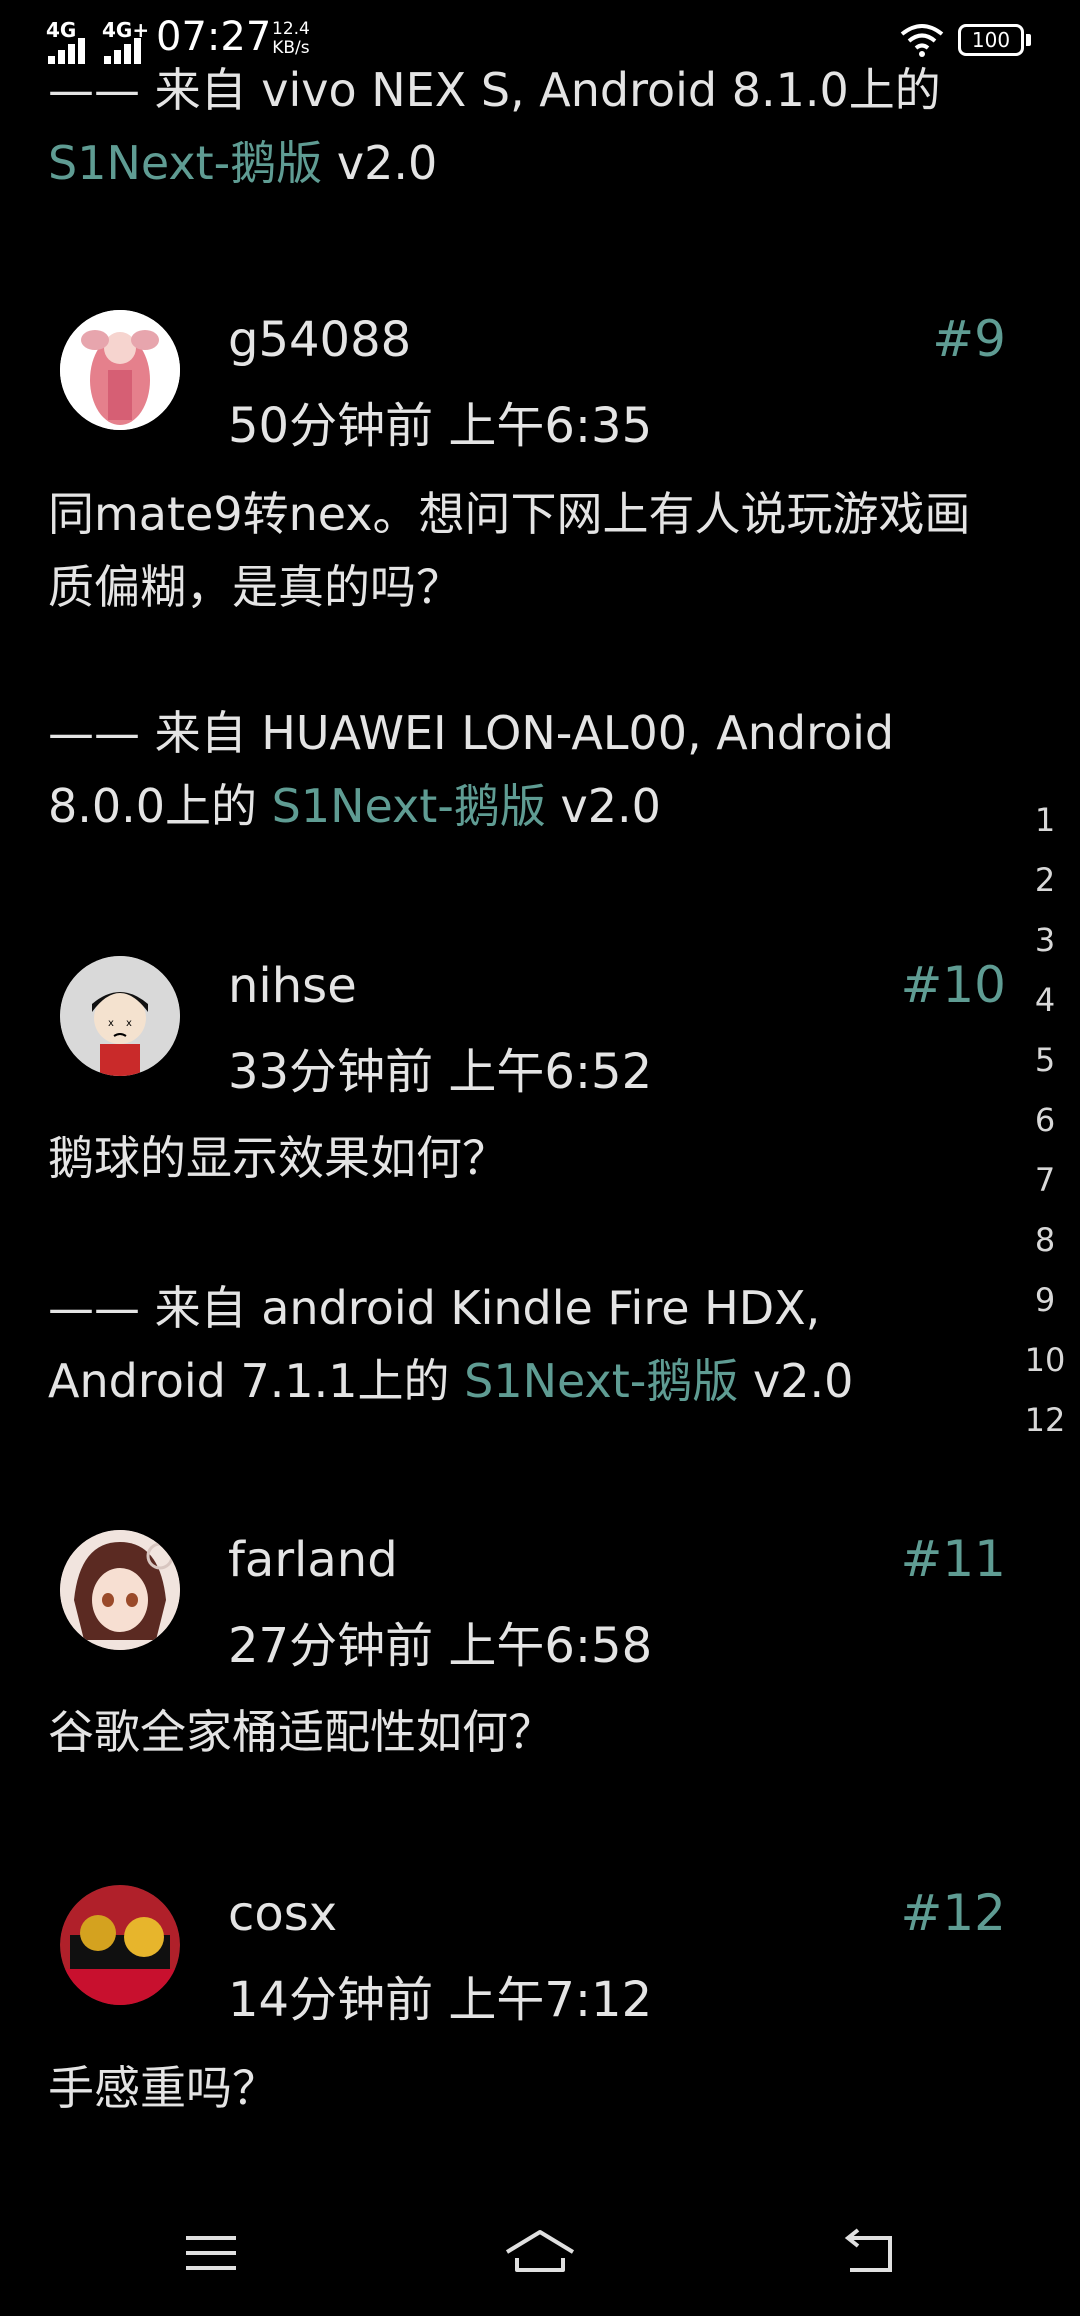  Describe the element at coordinates (1045, 1180) in the screenshot. I see `page-index-item: 7` at that location.